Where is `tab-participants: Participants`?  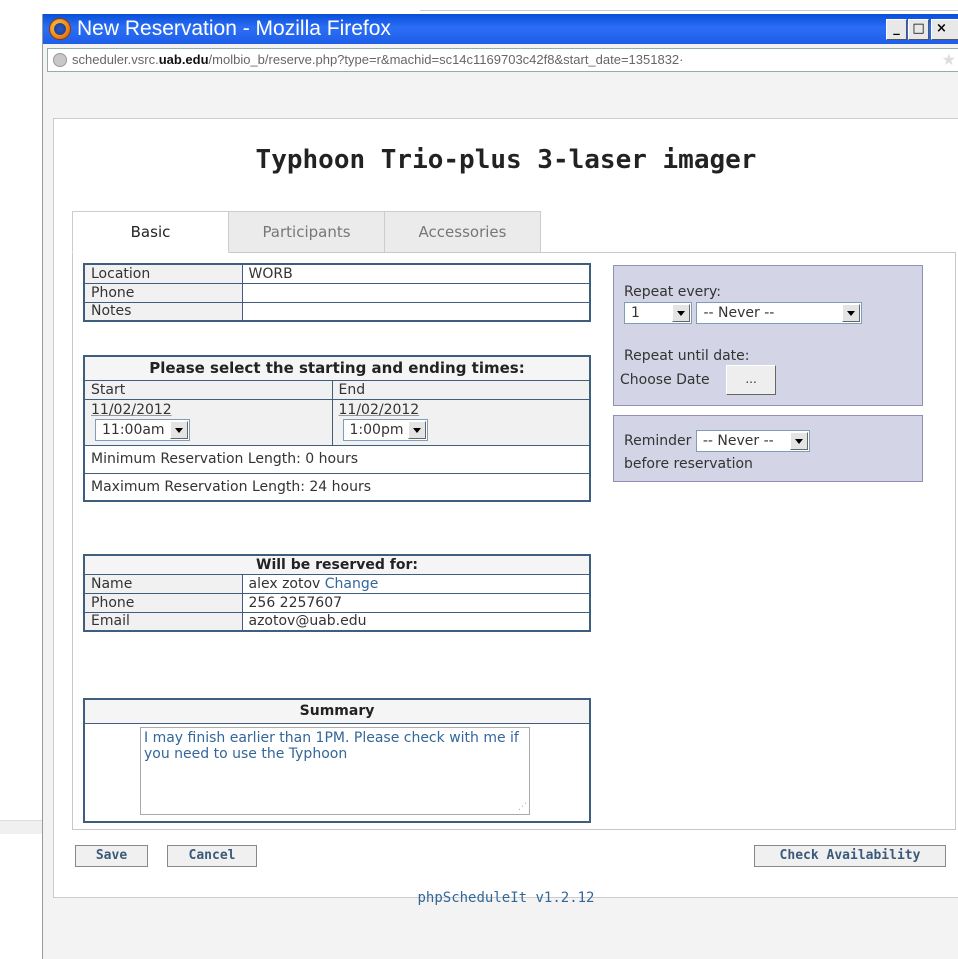
tab-participants: Participants is located at coordinates (306, 232).